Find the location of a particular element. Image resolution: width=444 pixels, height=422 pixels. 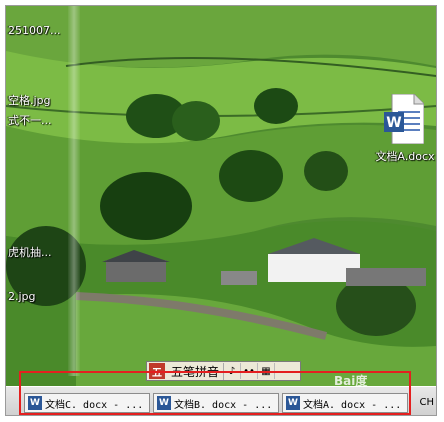

desktop-icon-label: 空格.jpg is located at coordinates (29, 100).